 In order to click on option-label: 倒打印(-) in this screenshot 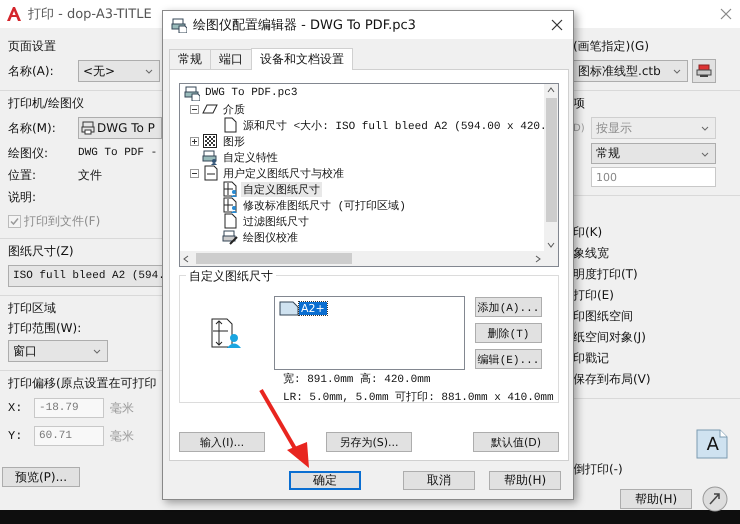, I will do `click(598, 469)`.